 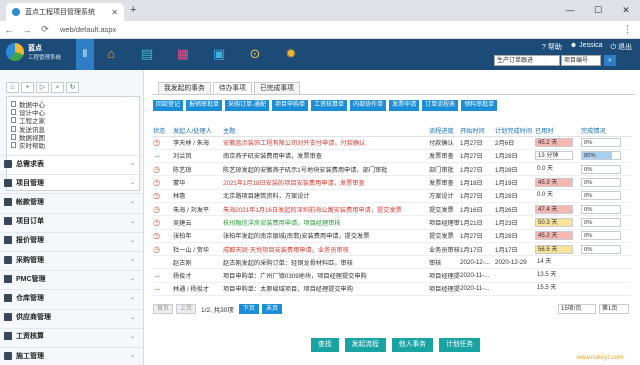 What do you see at coordinates (42, 87) in the screenshot?
I see `tree-play-icon: ▷` at bounding box center [42, 87].